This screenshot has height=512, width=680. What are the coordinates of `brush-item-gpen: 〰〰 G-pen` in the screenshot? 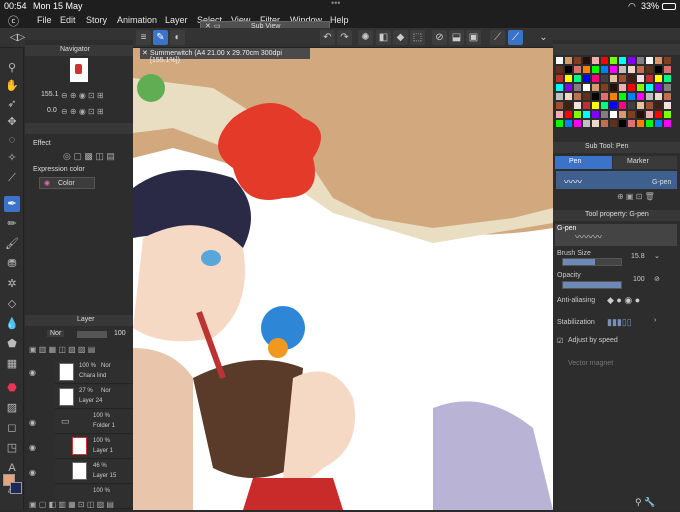 It's located at (616, 180).